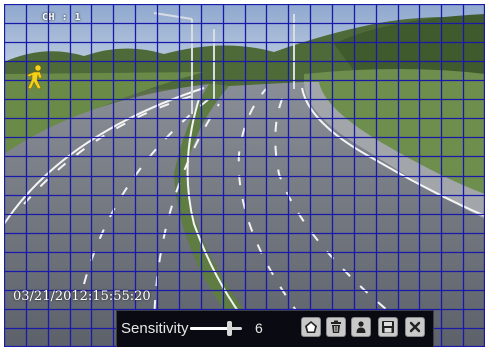 This screenshot has height=351, width=489. I want to click on person-icon, so click(361, 327).